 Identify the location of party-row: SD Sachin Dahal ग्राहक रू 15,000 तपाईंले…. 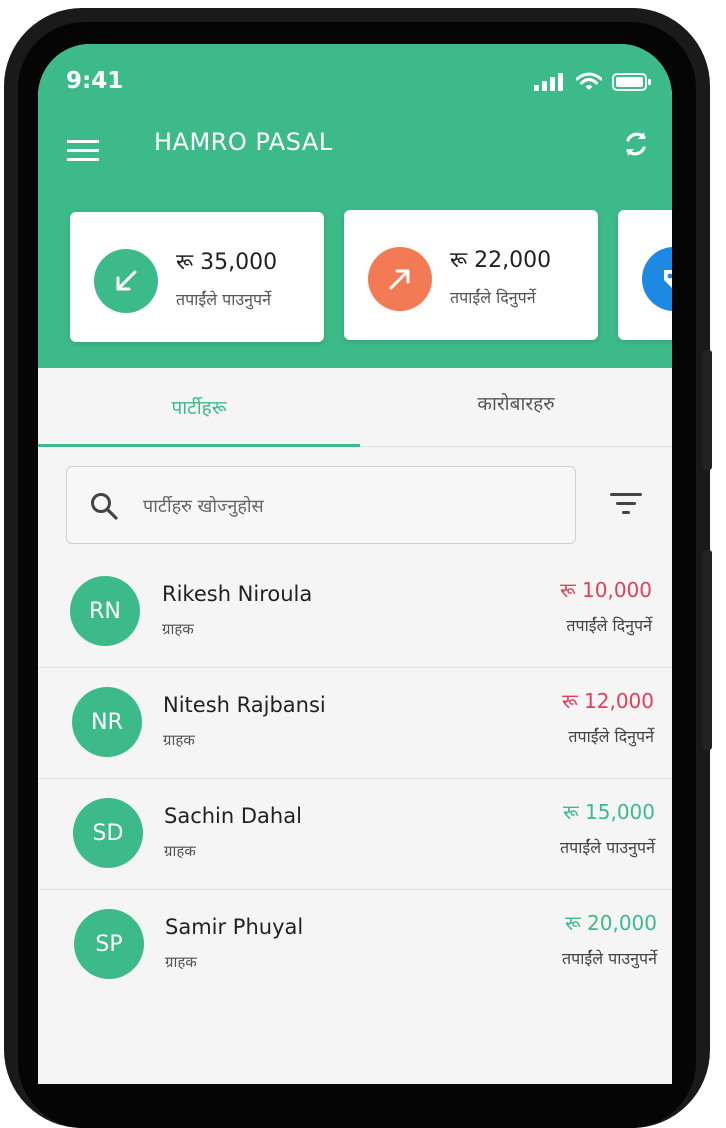
(355, 834).